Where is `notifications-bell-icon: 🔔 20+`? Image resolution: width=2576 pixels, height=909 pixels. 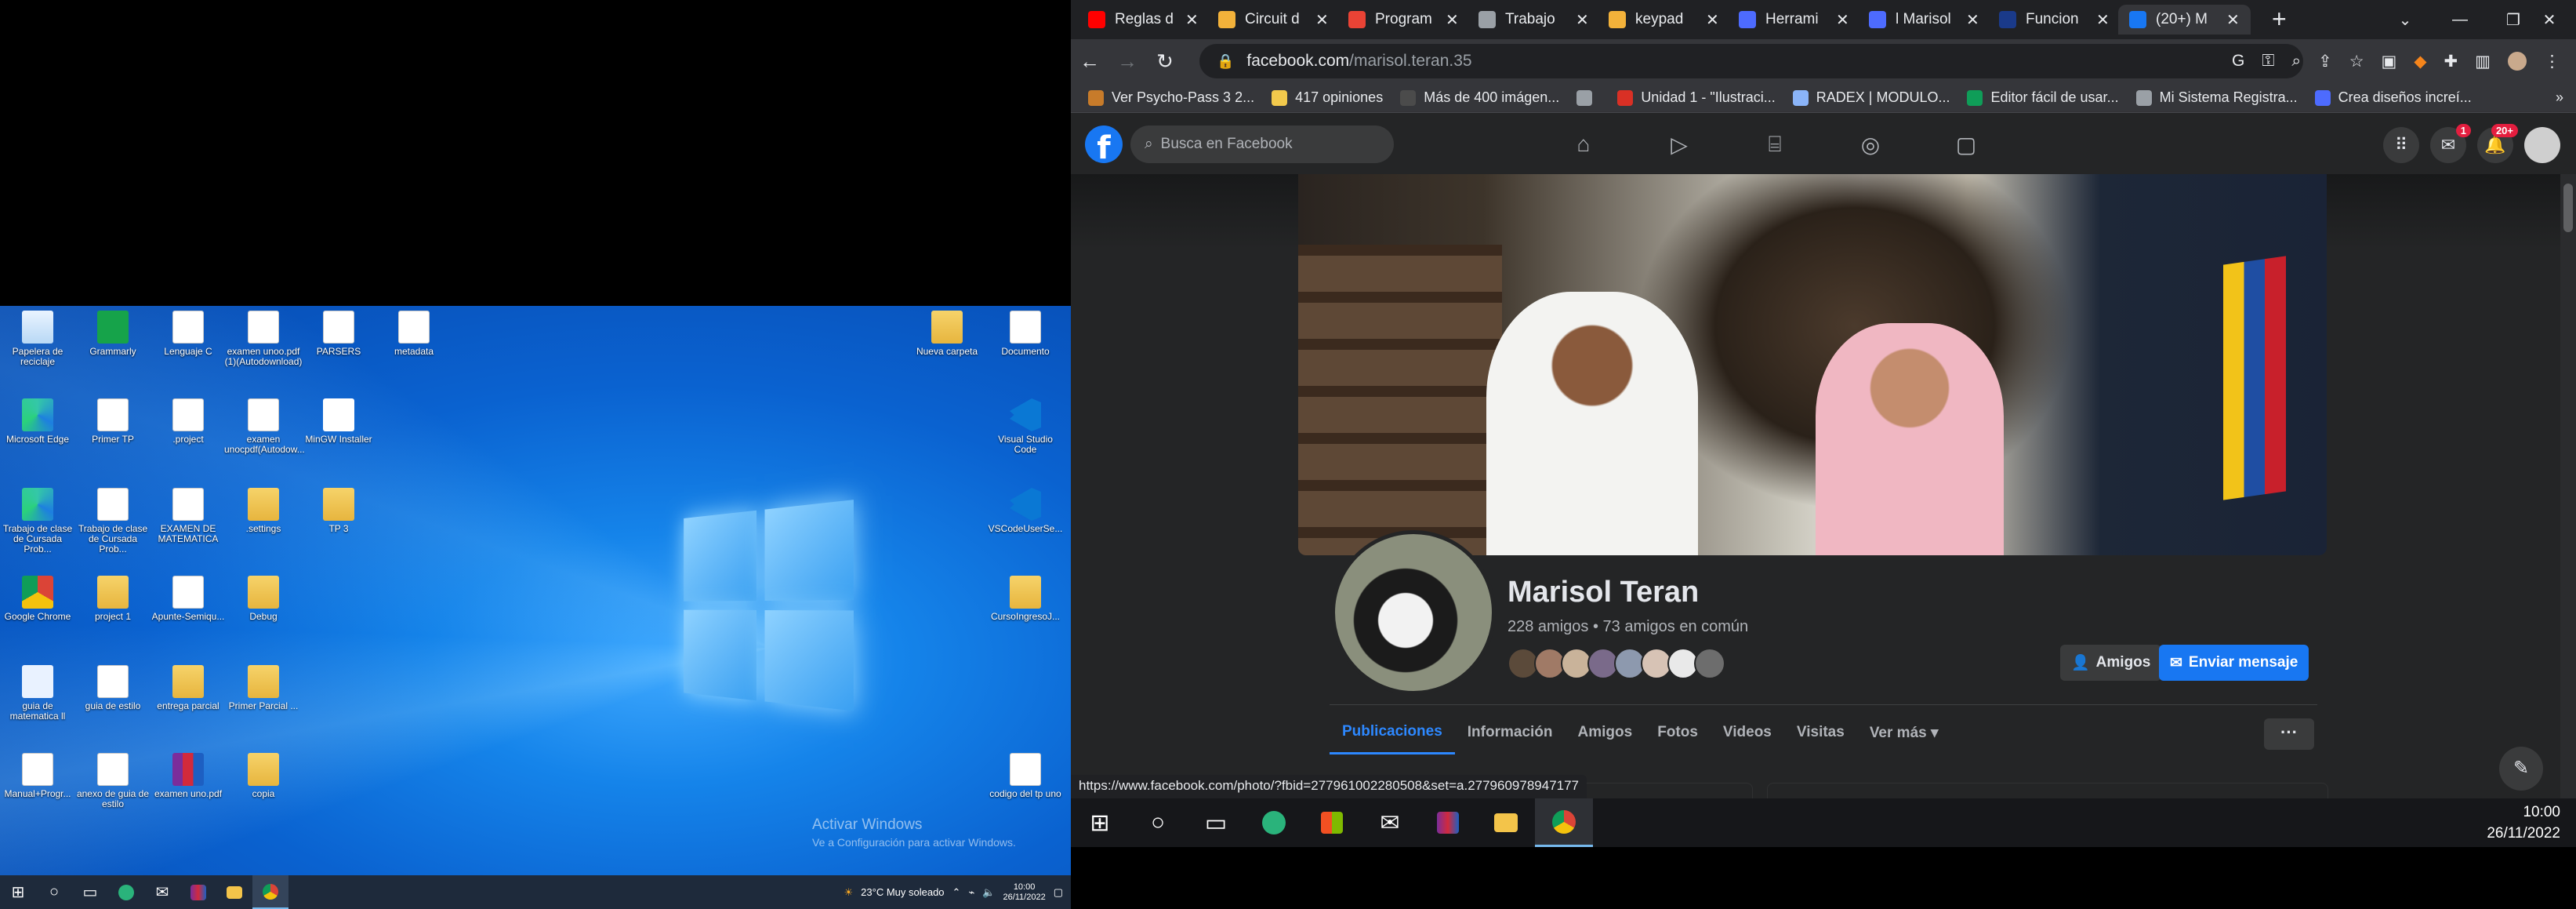
notifications-bell-icon: 🔔 20+ is located at coordinates (2495, 145).